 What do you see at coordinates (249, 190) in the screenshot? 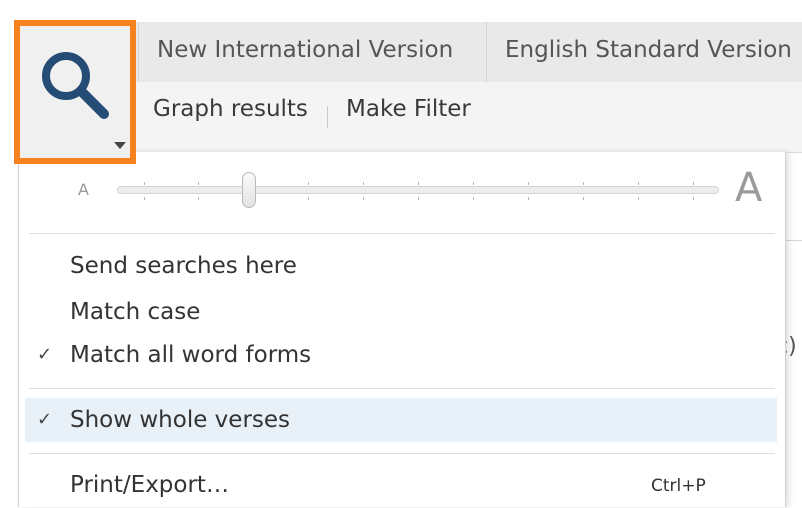
I see `text-size-slider-thumb` at bounding box center [249, 190].